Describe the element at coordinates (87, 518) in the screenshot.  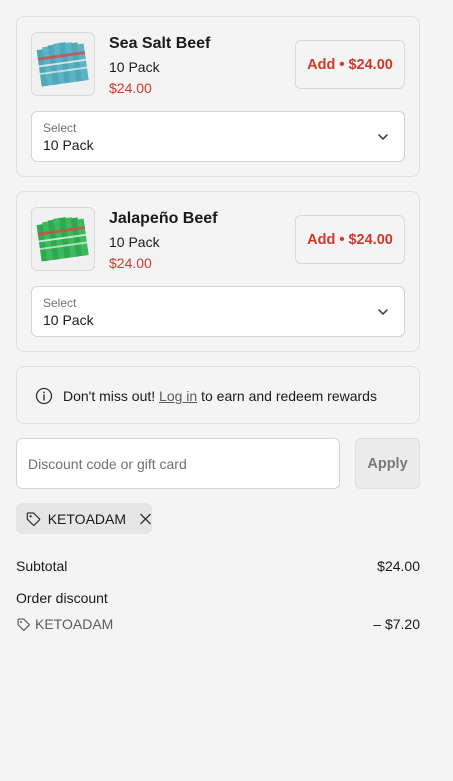
I see `applied-code-label: KETOADAM` at that location.